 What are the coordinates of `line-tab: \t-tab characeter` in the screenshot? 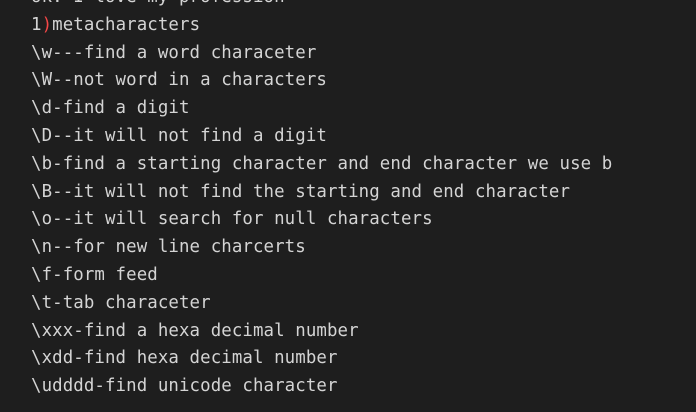 It's located at (121, 302).